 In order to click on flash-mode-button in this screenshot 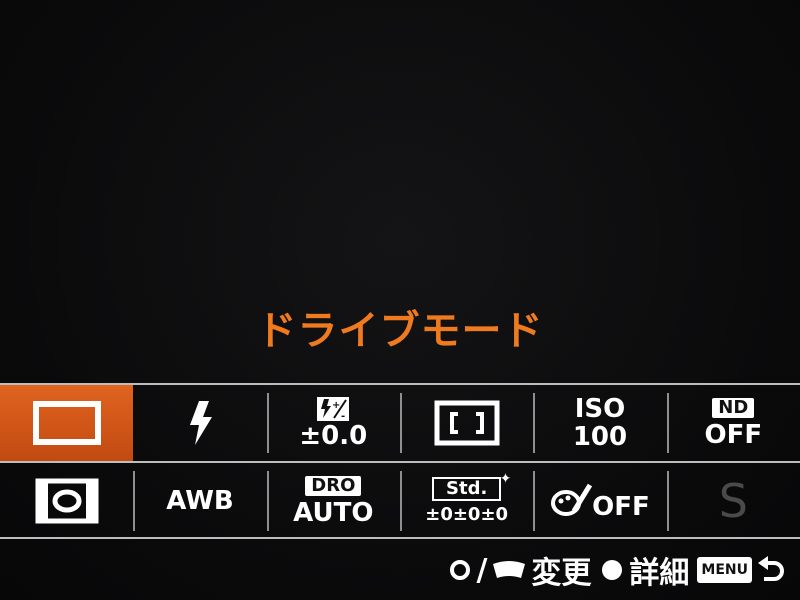, I will do `click(199, 423)`.